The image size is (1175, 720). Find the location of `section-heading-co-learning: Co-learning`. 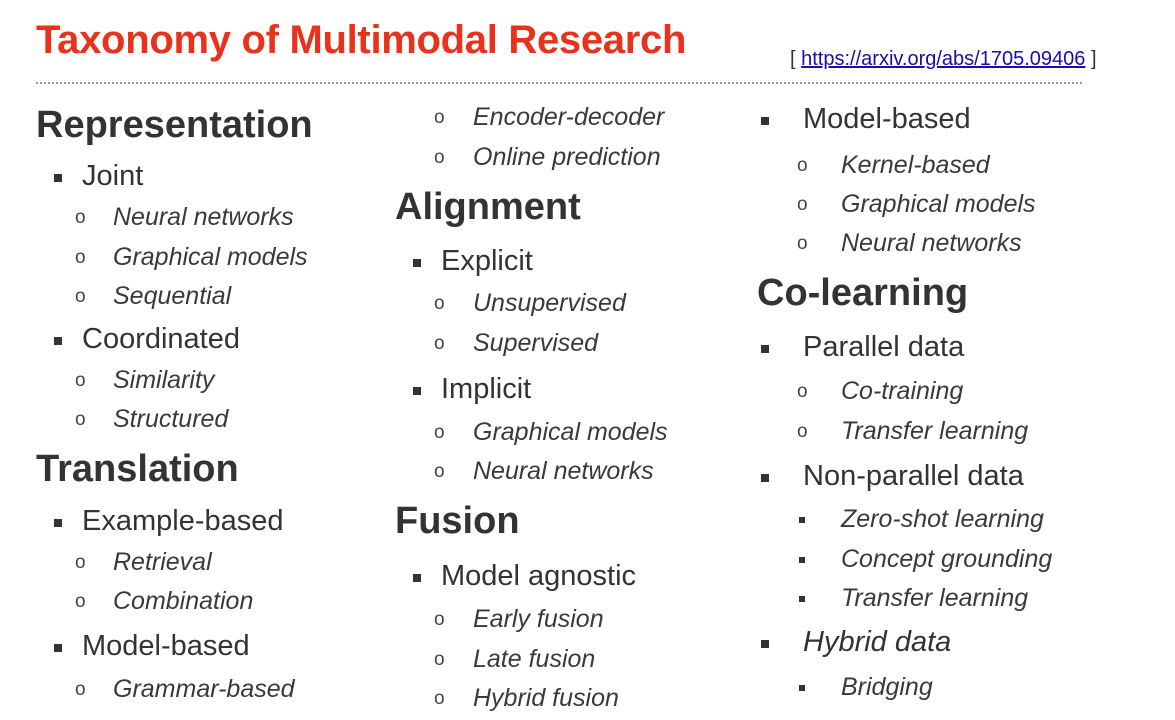

section-heading-co-learning: Co-learning is located at coordinates (863, 293).